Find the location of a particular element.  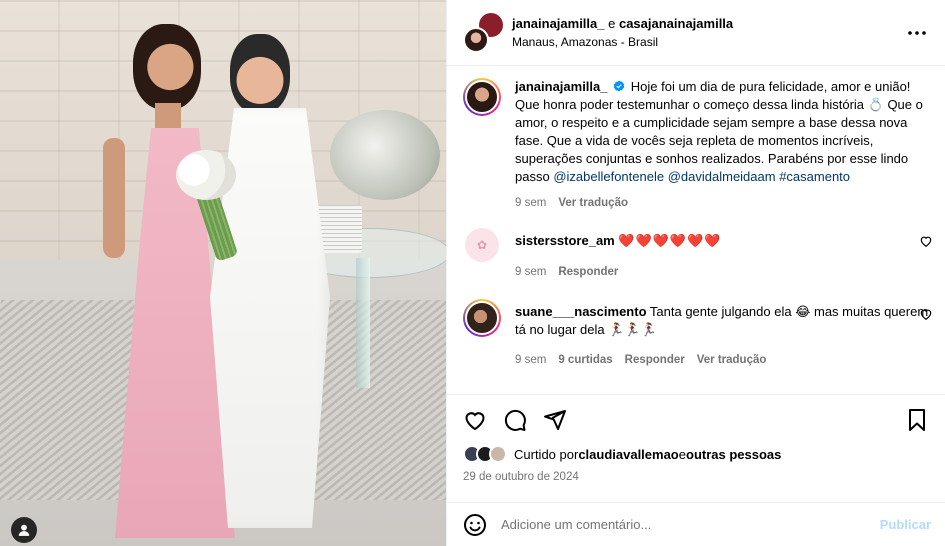

like-heart-icon is located at coordinates (475, 420).